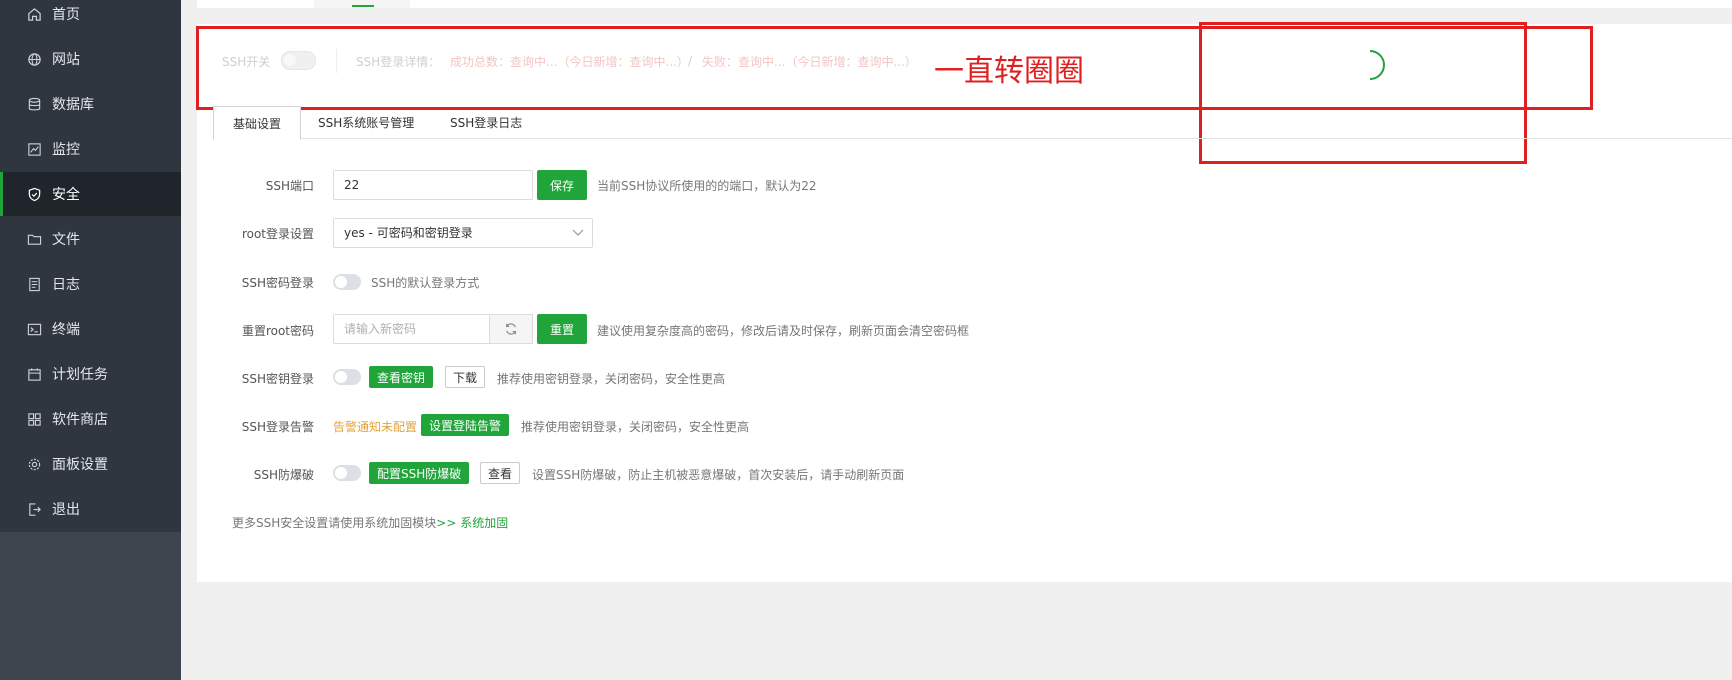  What do you see at coordinates (90, 239) in the screenshot?
I see `sidebar-item-files: 文件` at bounding box center [90, 239].